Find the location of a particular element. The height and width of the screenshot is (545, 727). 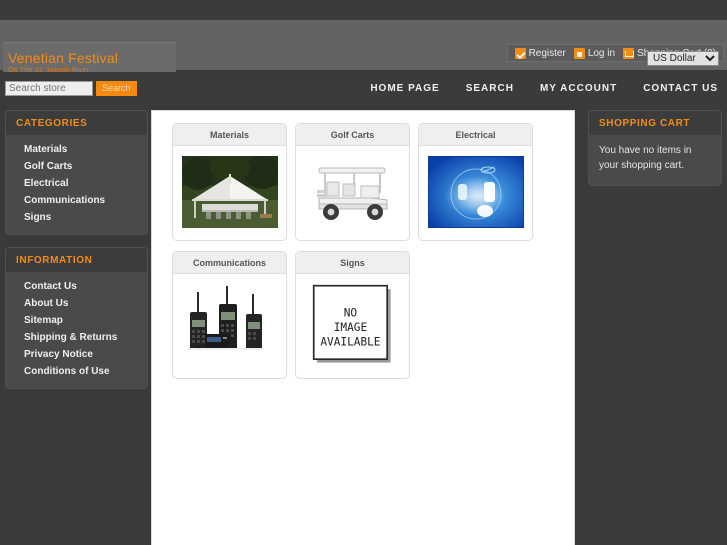

no-image-available-placeholder-icon: NO IMAGE AVAILABLE is located at coordinates (351, 323).